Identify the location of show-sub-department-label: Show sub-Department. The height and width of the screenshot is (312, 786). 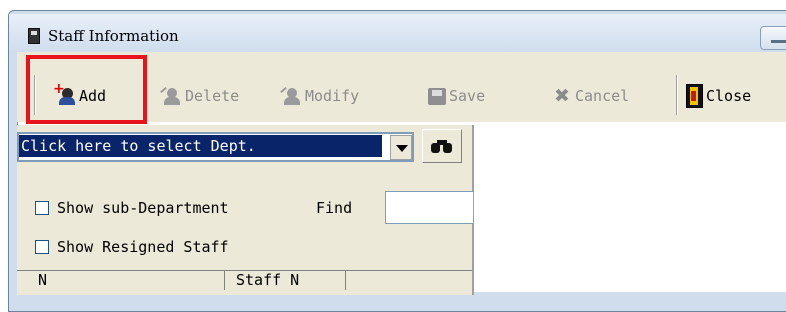
(143, 208).